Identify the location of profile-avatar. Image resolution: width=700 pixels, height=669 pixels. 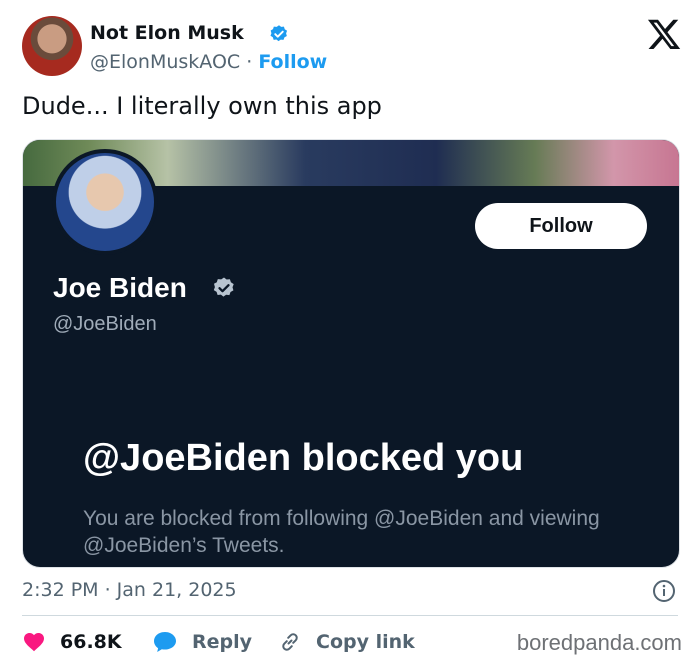
(105, 202).